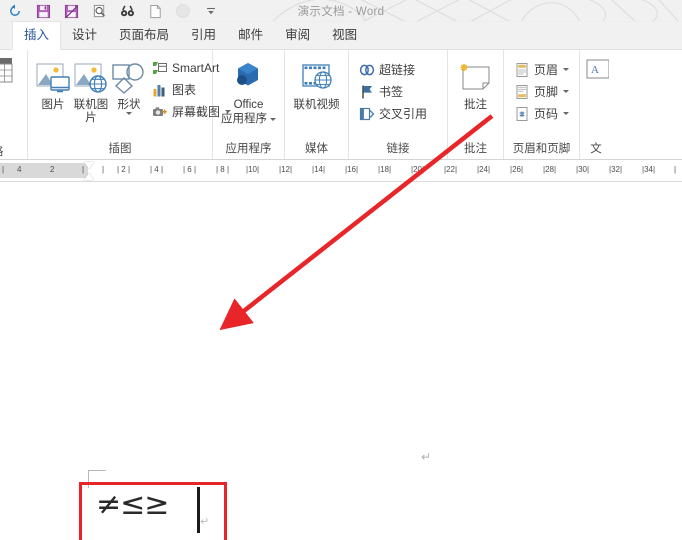  I want to click on insert-footer-button: 页脚, so click(541, 91).